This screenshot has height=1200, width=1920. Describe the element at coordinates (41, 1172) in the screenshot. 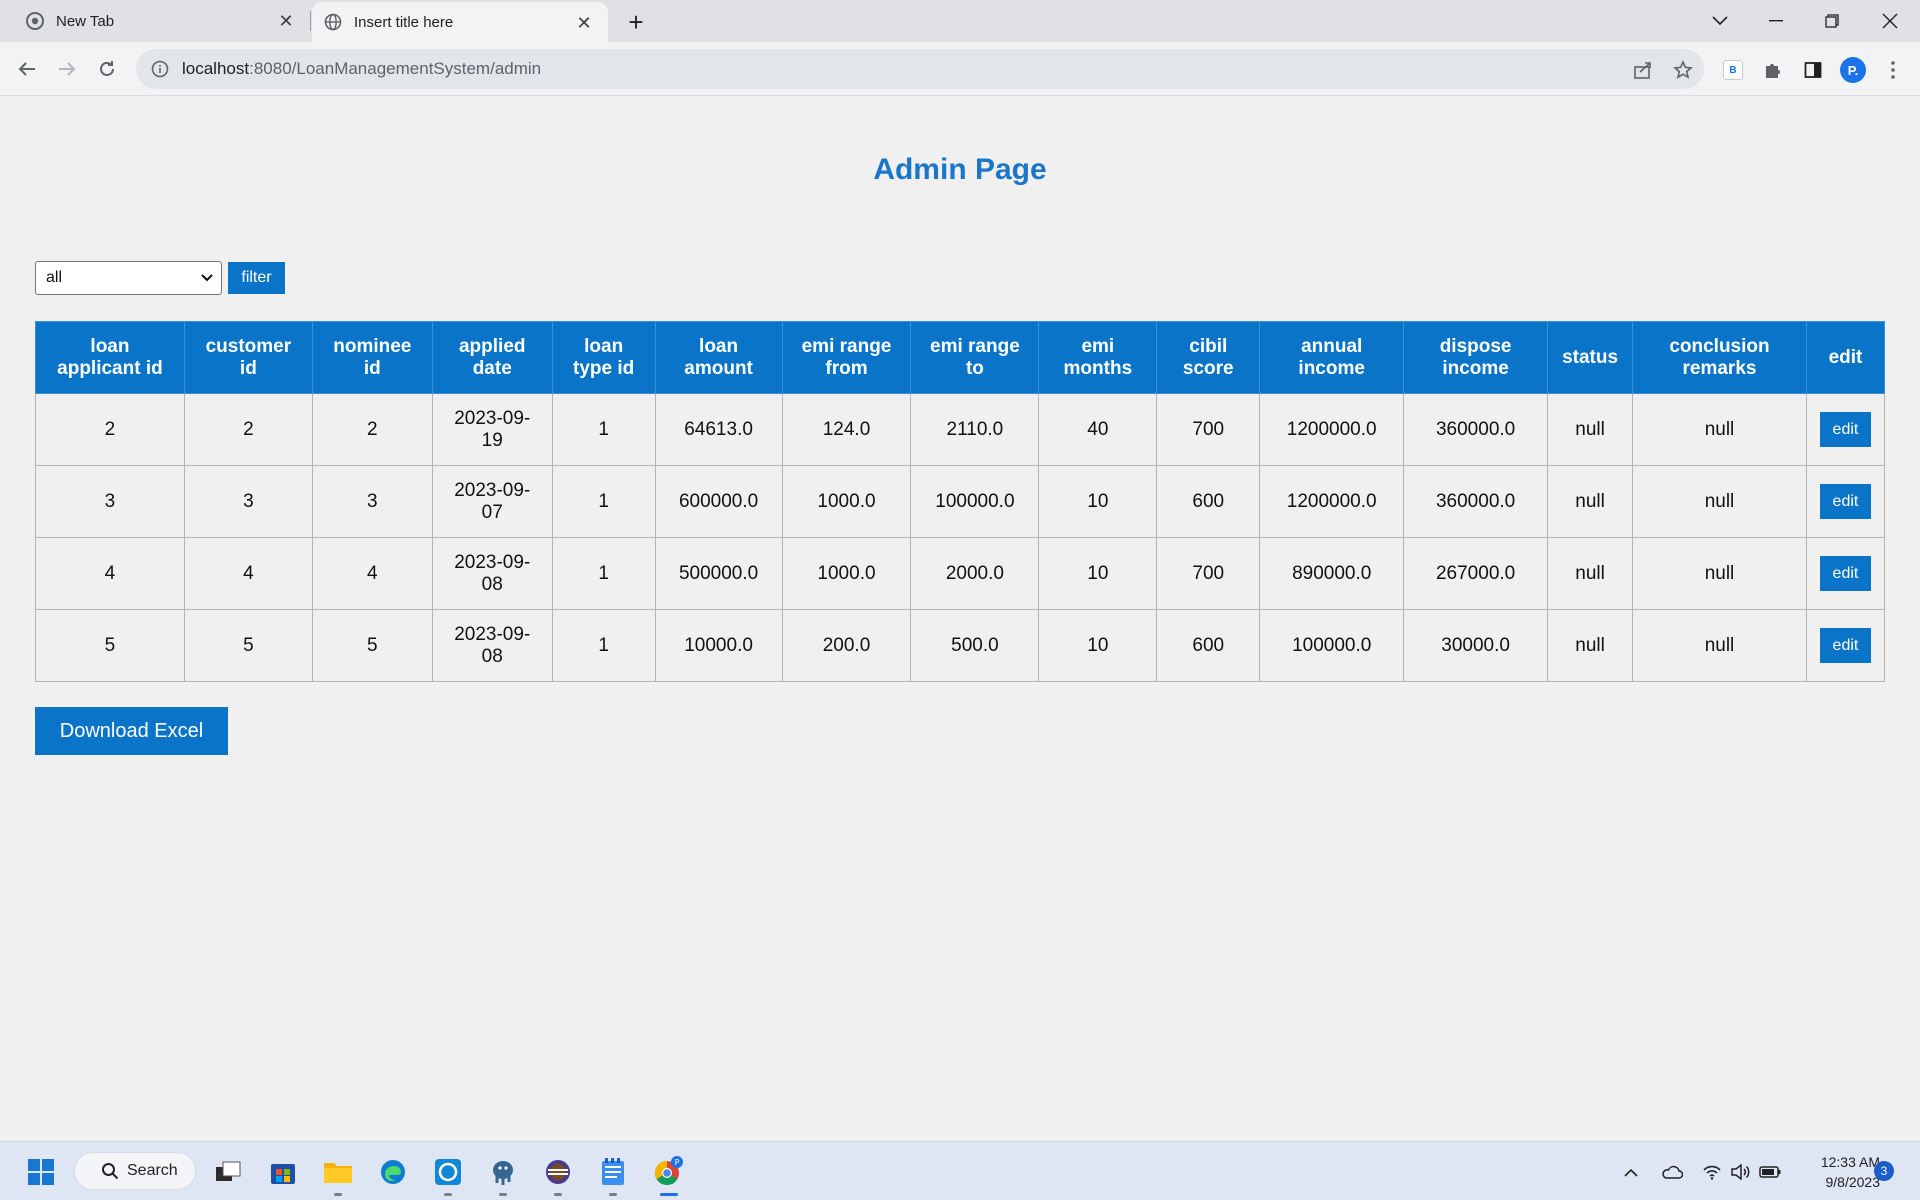

I see `windows-start-icon` at that location.